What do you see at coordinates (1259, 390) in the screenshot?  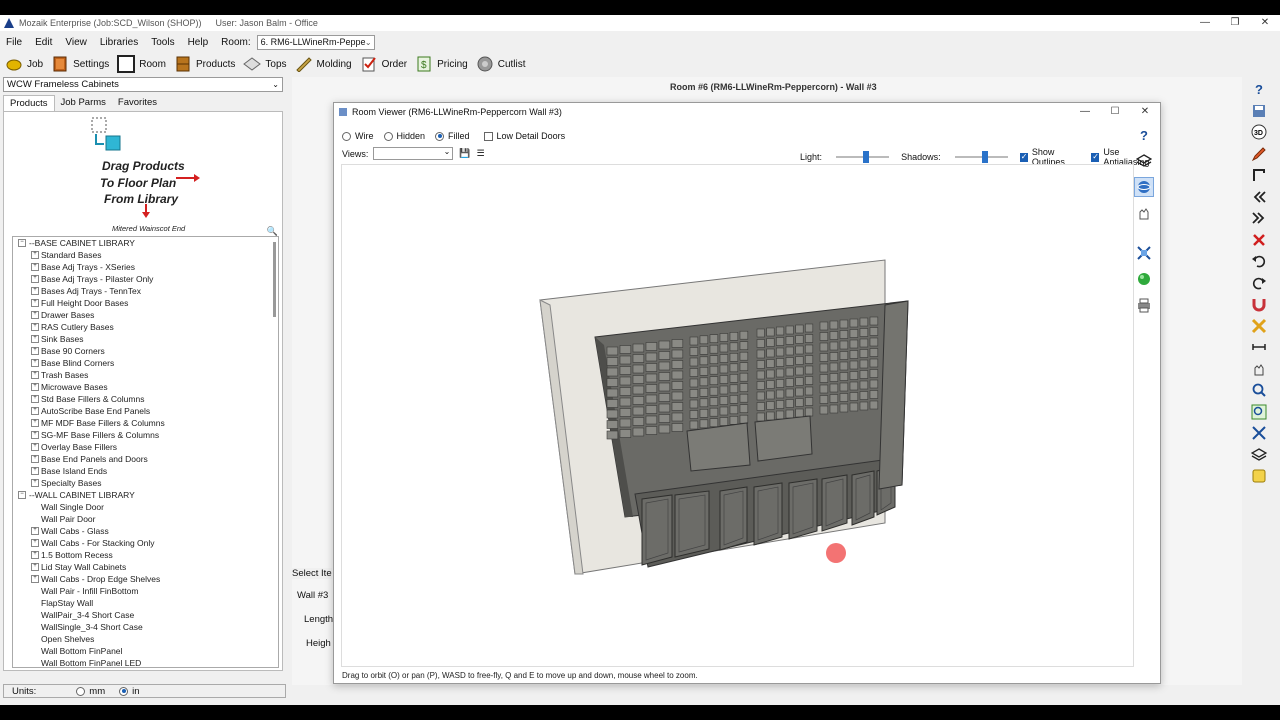 I see `zoom-icon` at bounding box center [1259, 390].